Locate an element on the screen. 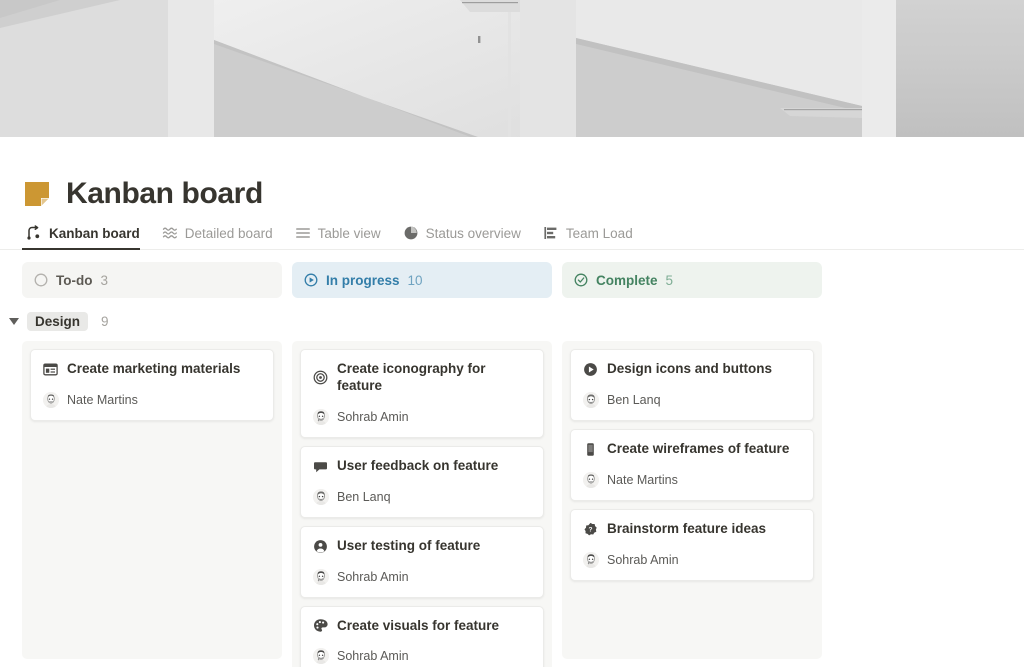  card: Design icons and buttons Ben Lanq is located at coordinates (692, 385).